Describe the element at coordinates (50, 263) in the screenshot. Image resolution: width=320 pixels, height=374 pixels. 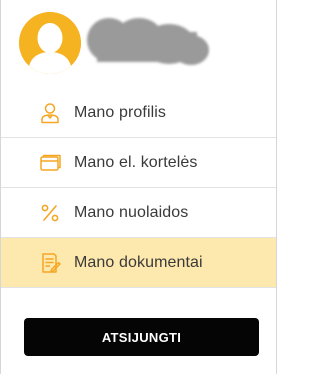
I see `document-icon` at that location.